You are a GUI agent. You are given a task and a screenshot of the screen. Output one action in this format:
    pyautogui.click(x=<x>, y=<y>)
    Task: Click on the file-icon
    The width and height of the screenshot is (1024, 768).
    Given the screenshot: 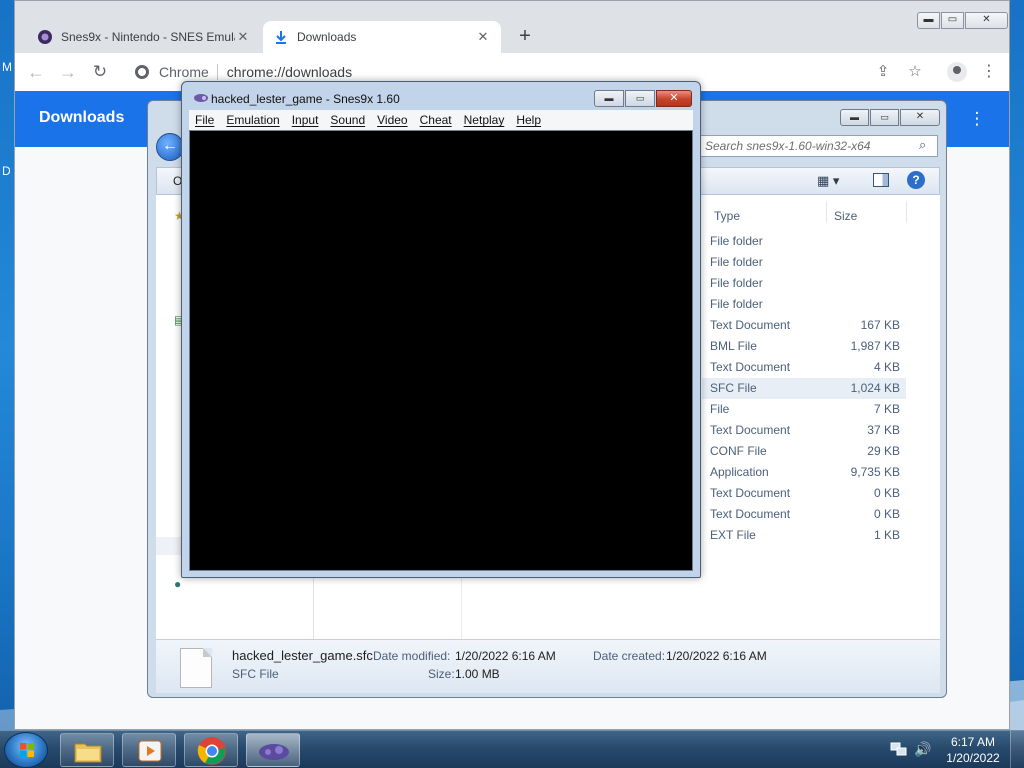 What is the action you would take?
    pyautogui.click(x=196, y=668)
    